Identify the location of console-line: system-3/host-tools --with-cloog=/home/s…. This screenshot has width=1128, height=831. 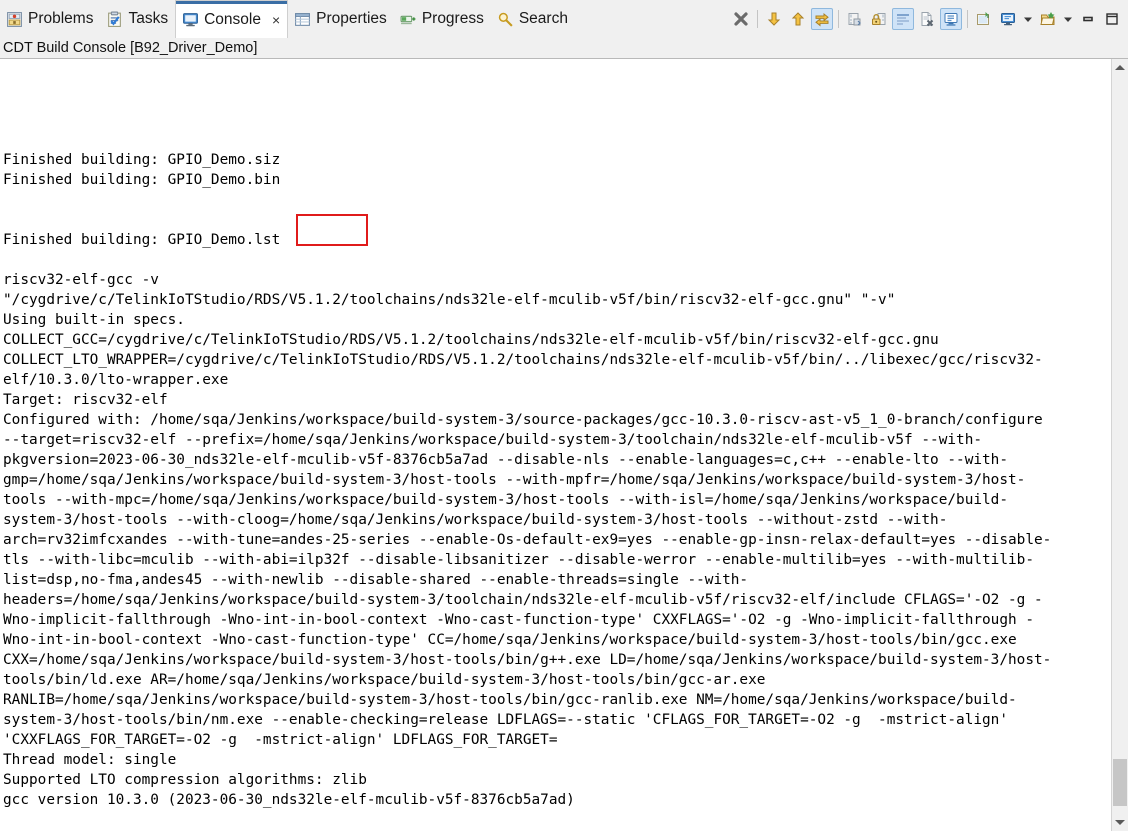
(475, 520).